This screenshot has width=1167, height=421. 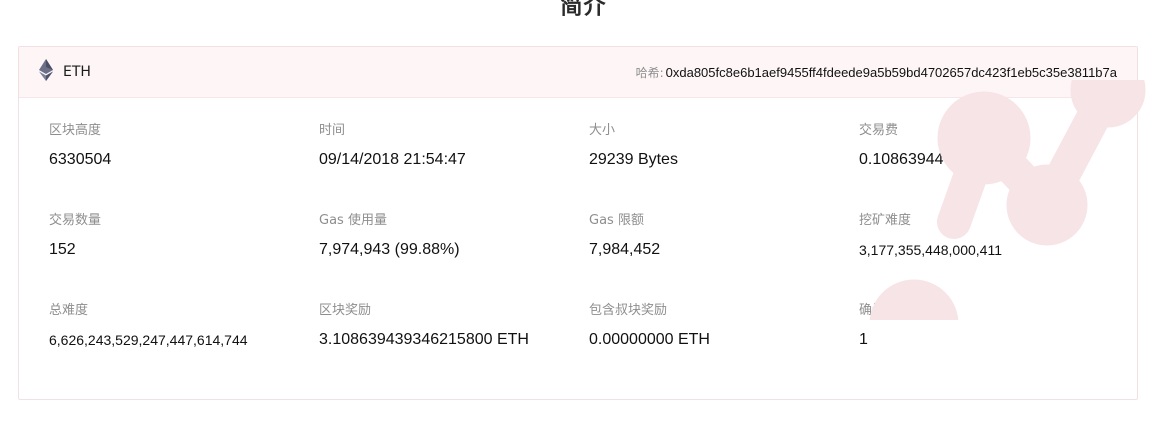 I want to click on stat-gas-limit: Gas 限额 7,984,452, so click(x=724, y=256).